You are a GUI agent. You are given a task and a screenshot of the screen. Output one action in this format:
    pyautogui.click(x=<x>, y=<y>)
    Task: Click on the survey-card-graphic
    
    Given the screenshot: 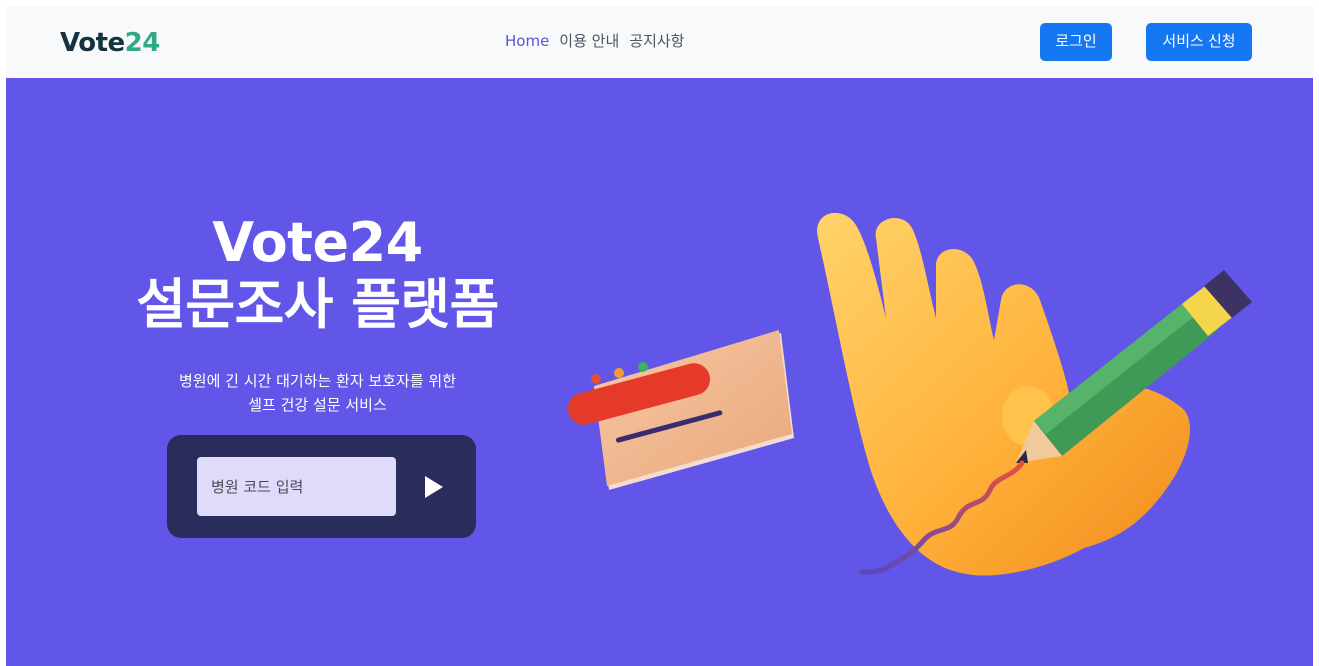 What is the action you would take?
    pyautogui.click(x=680, y=410)
    